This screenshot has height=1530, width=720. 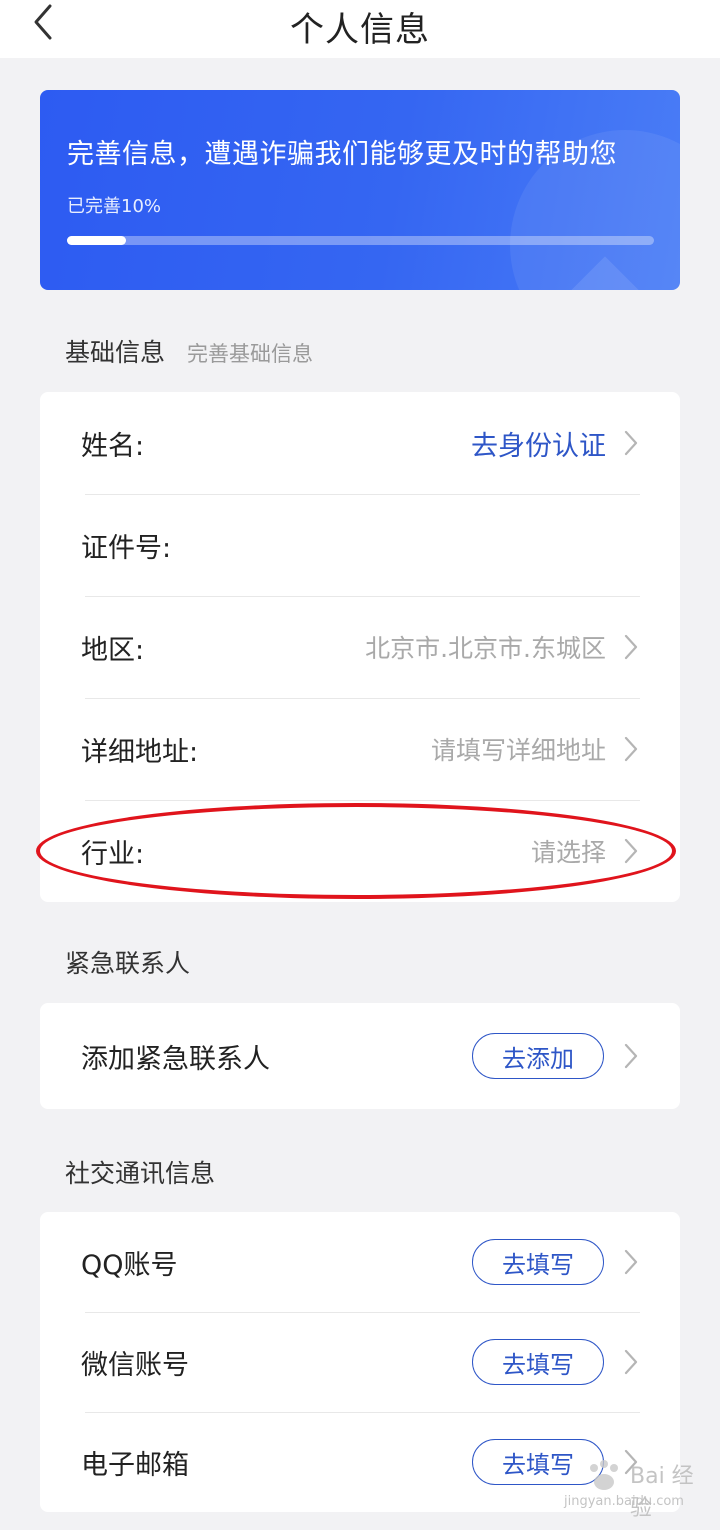 I want to click on row-qq: QQ账号 去填写, so click(x=360, y=1262).